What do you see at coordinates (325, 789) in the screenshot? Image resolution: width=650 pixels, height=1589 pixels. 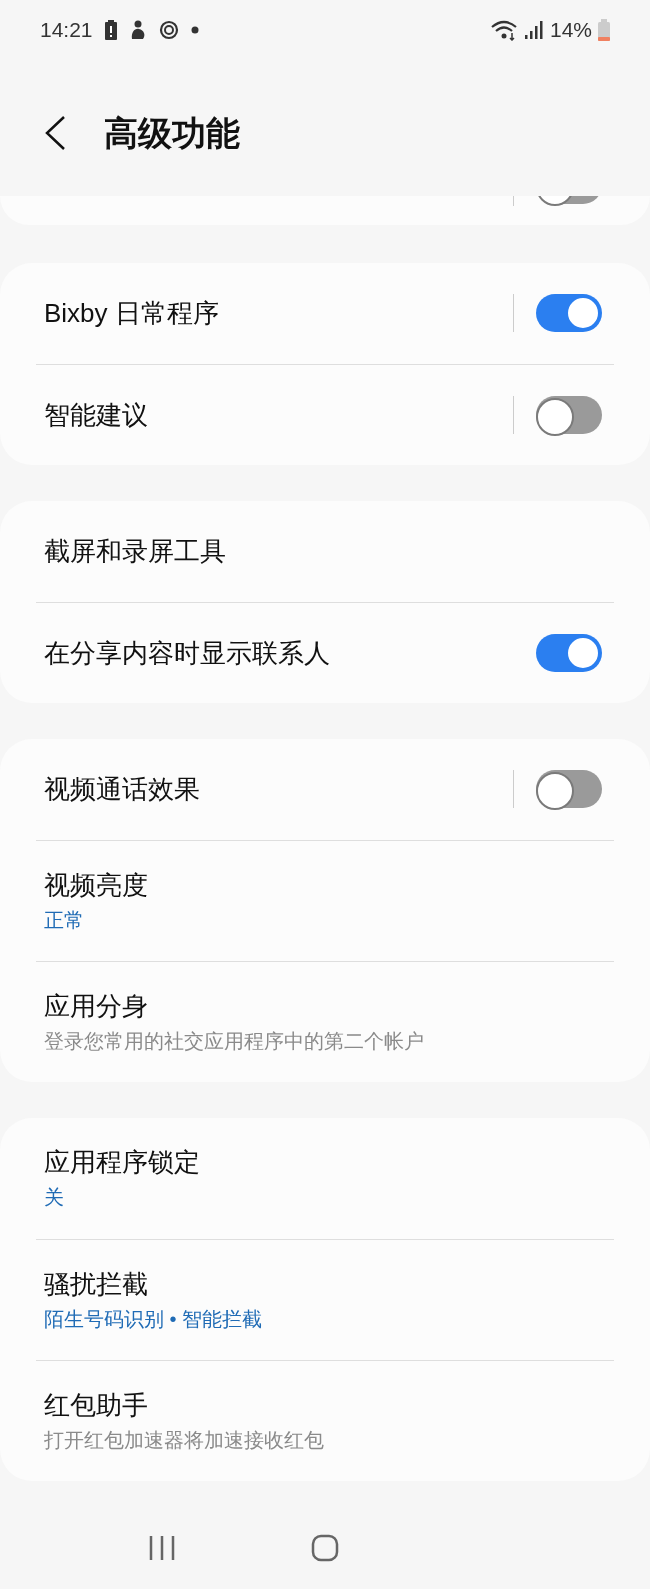 I see `settings-row: 视频通话效果` at bounding box center [325, 789].